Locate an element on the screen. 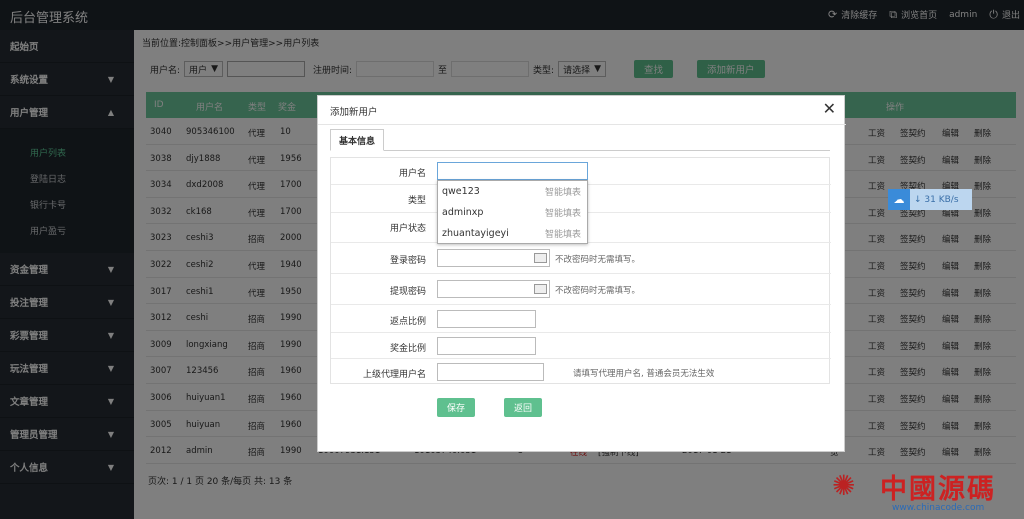 The width and height of the screenshot is (1024, 519). login-password-input is located at coordinates (493, 258).